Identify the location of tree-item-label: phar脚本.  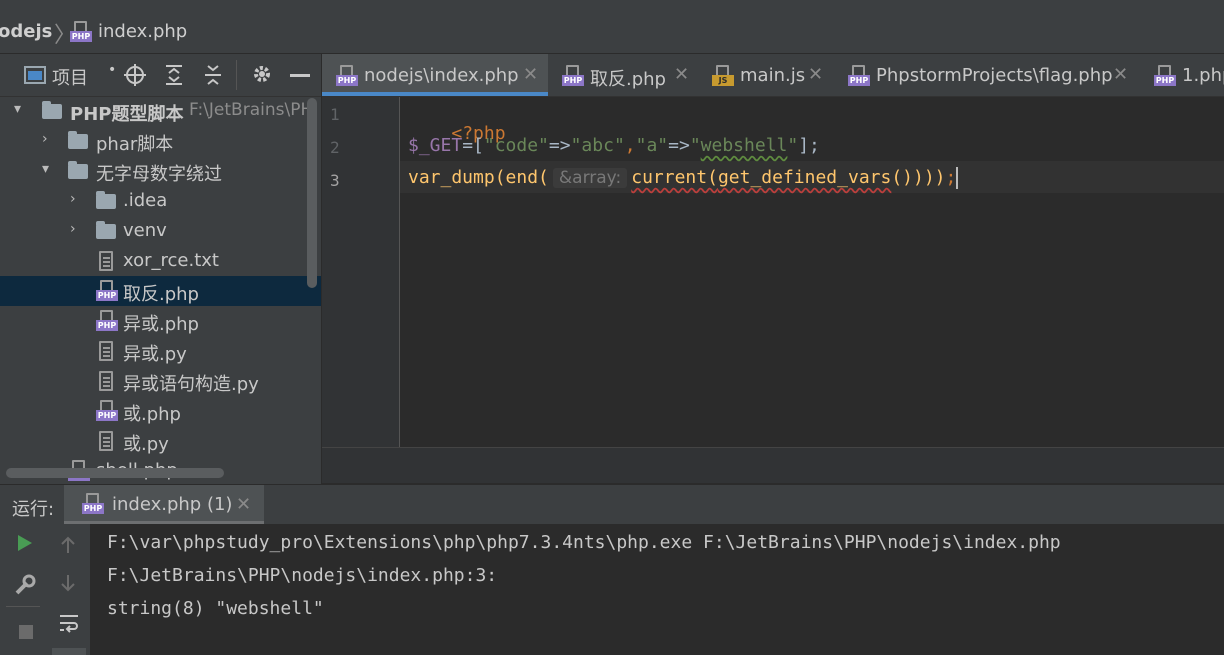
(135, 144).